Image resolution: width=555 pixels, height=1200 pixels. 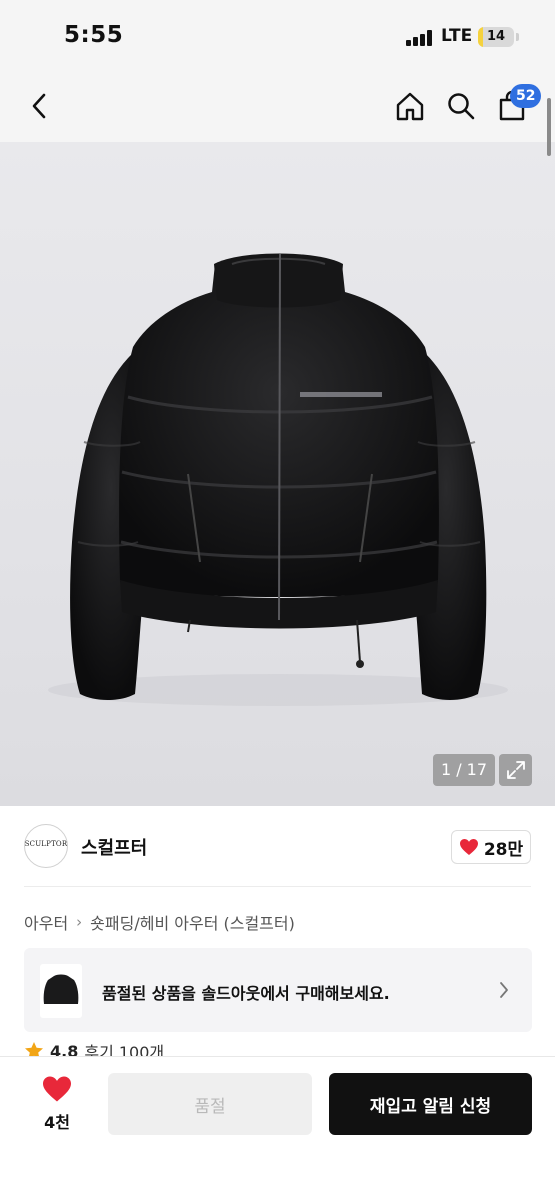 I want to click on cart-badge: 52, so click(x=526, y=96).